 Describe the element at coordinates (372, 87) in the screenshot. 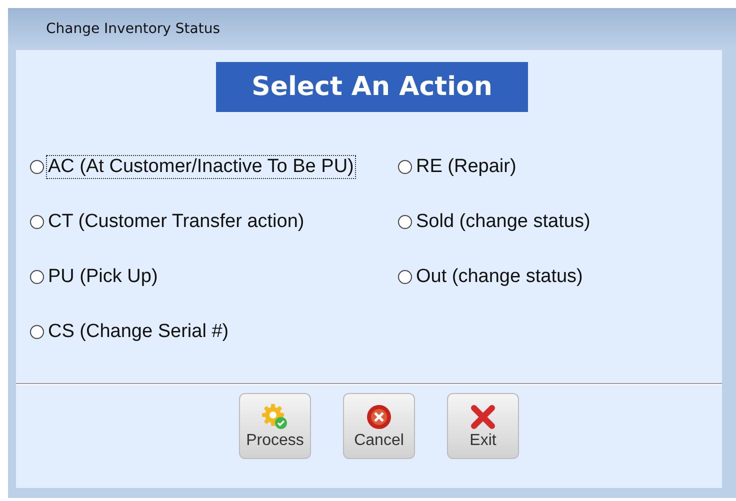

I see `heading-banner: Select An Action` at that location.